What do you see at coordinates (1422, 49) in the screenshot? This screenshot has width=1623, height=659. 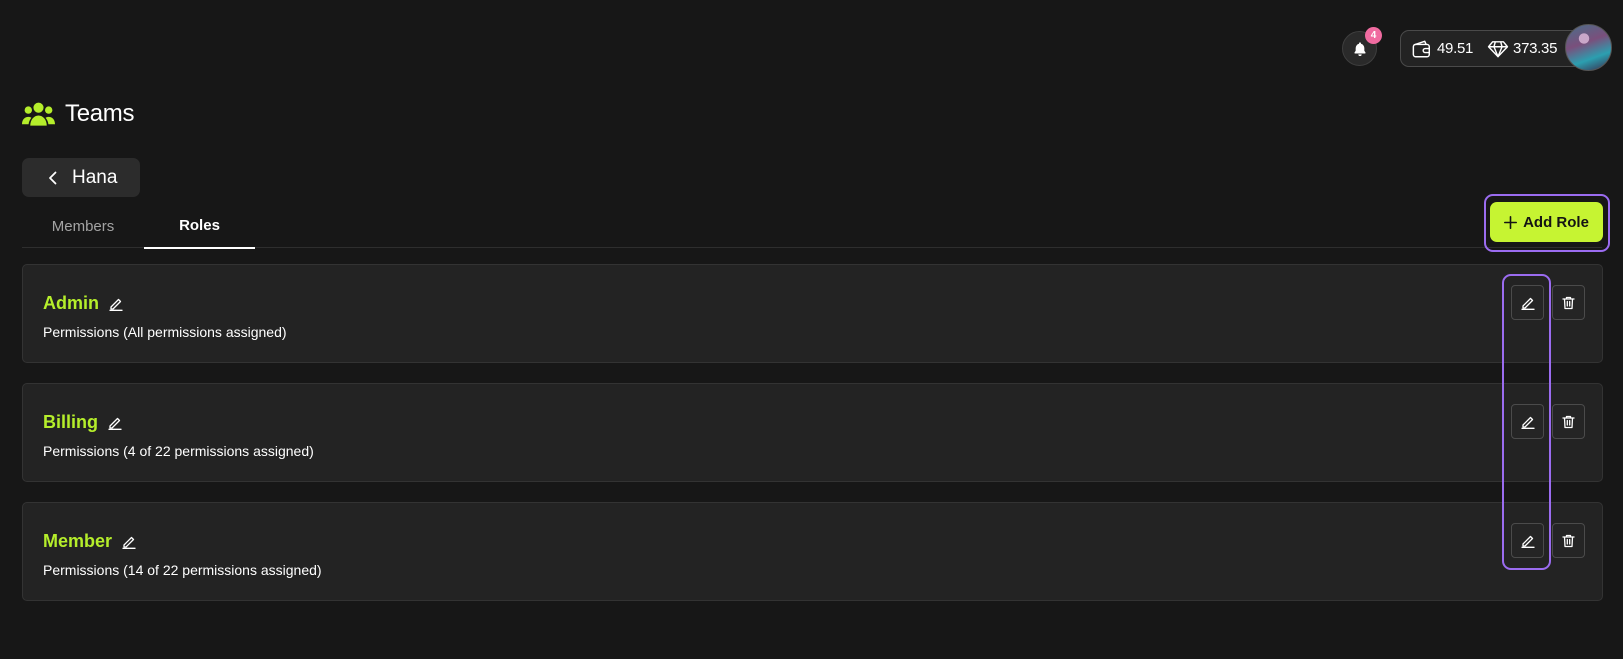 I see `wallet-icon` at bounding box center [1422, 49].